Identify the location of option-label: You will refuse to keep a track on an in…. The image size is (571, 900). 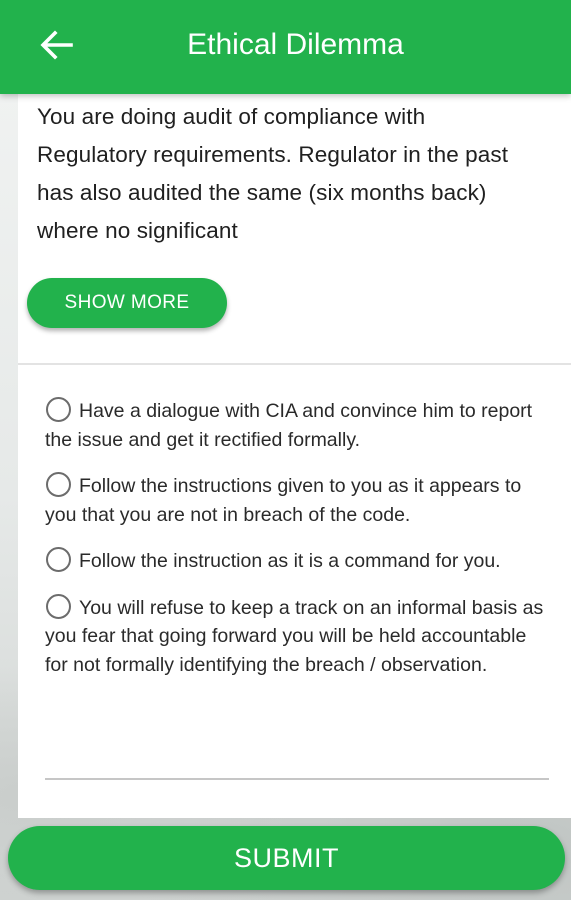
(294, 636).